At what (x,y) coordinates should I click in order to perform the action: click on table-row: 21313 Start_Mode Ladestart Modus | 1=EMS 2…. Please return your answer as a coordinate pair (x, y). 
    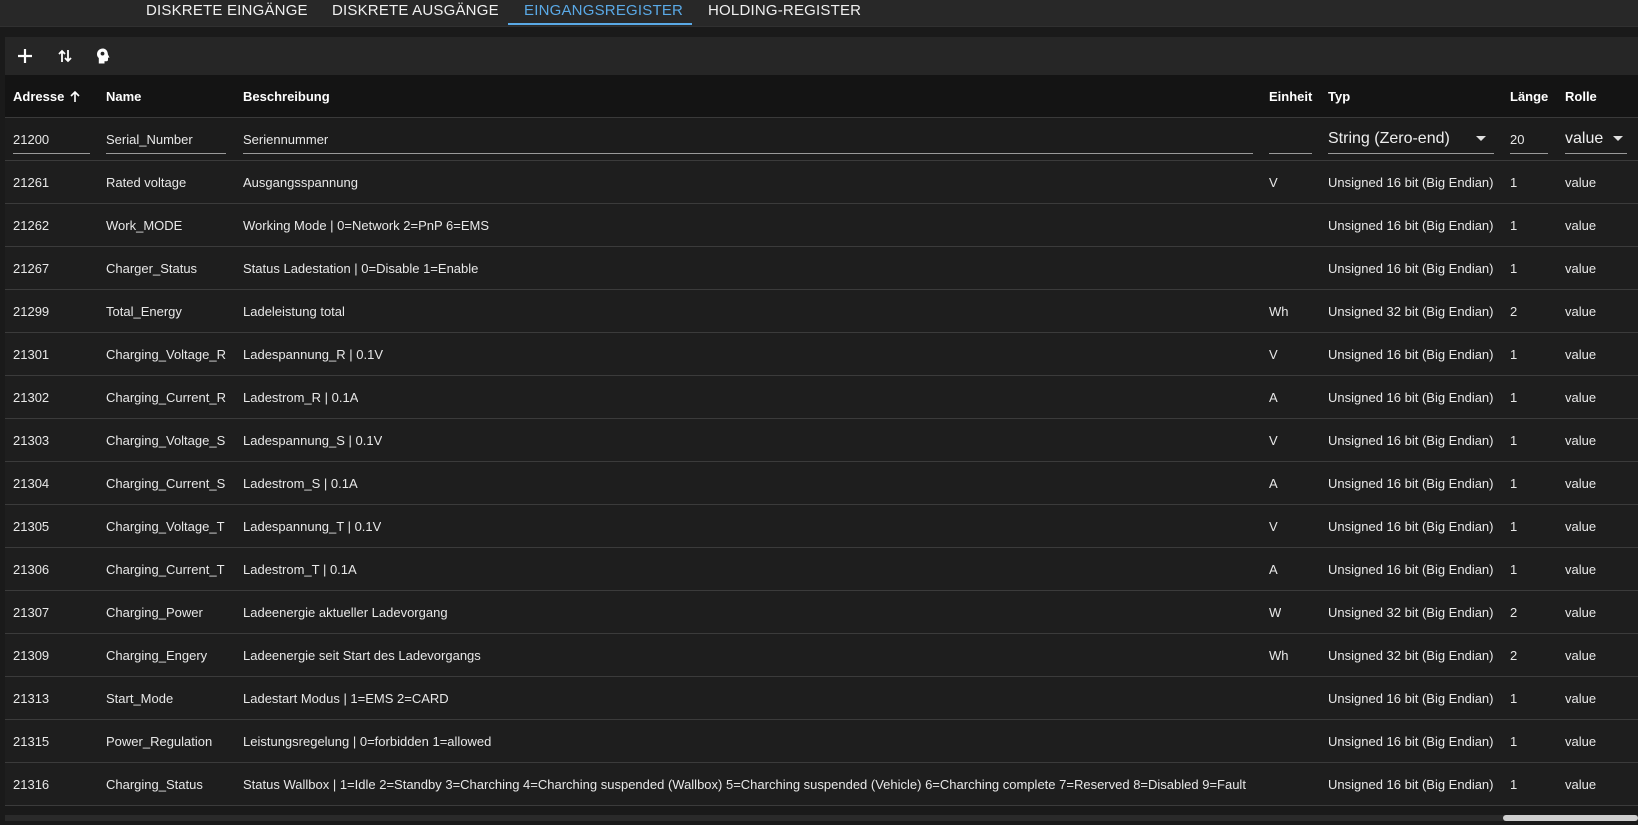
    Looking at the image, I should click on (821, 698).